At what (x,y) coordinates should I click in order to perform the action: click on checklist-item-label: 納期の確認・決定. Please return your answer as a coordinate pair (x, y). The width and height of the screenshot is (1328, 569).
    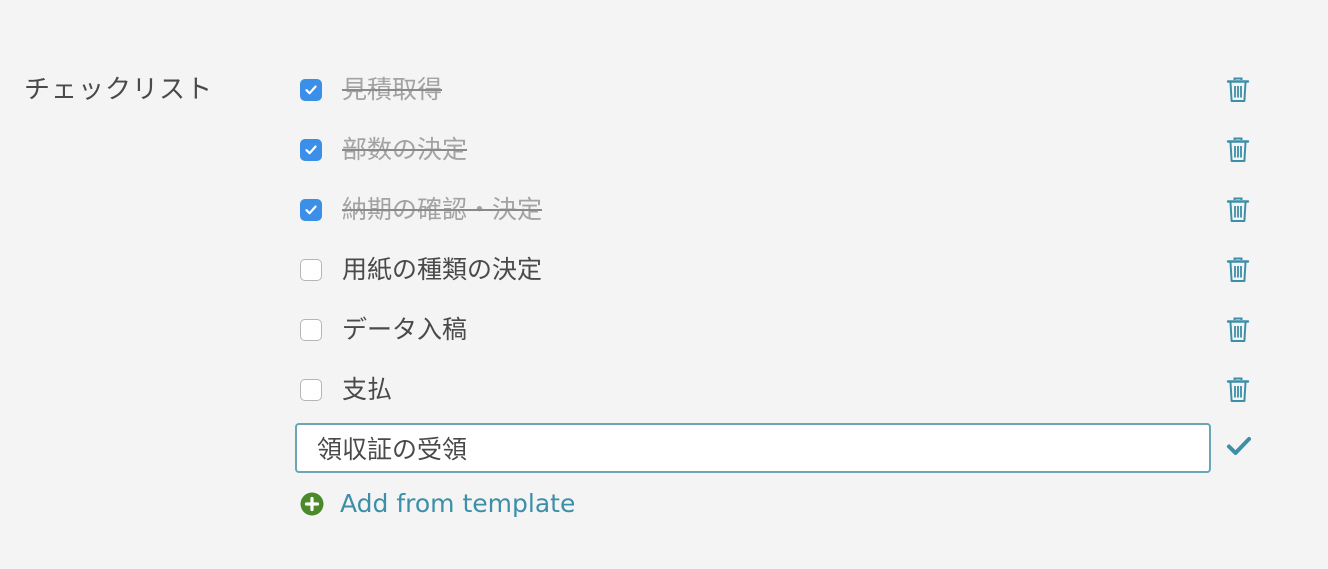
    Looking at the image, I should click on (442, 210).